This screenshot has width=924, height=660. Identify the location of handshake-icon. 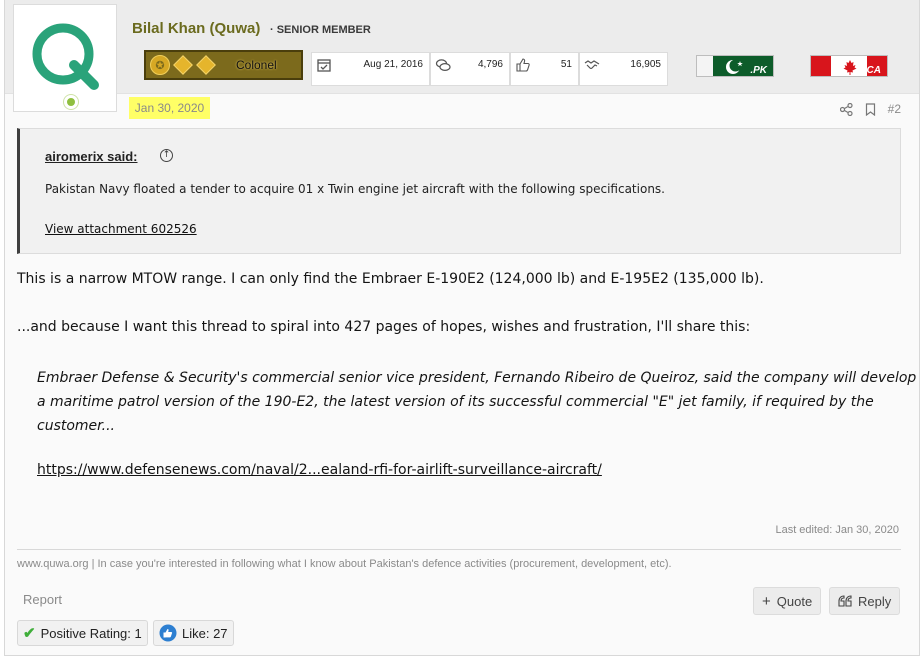
(592, 65).